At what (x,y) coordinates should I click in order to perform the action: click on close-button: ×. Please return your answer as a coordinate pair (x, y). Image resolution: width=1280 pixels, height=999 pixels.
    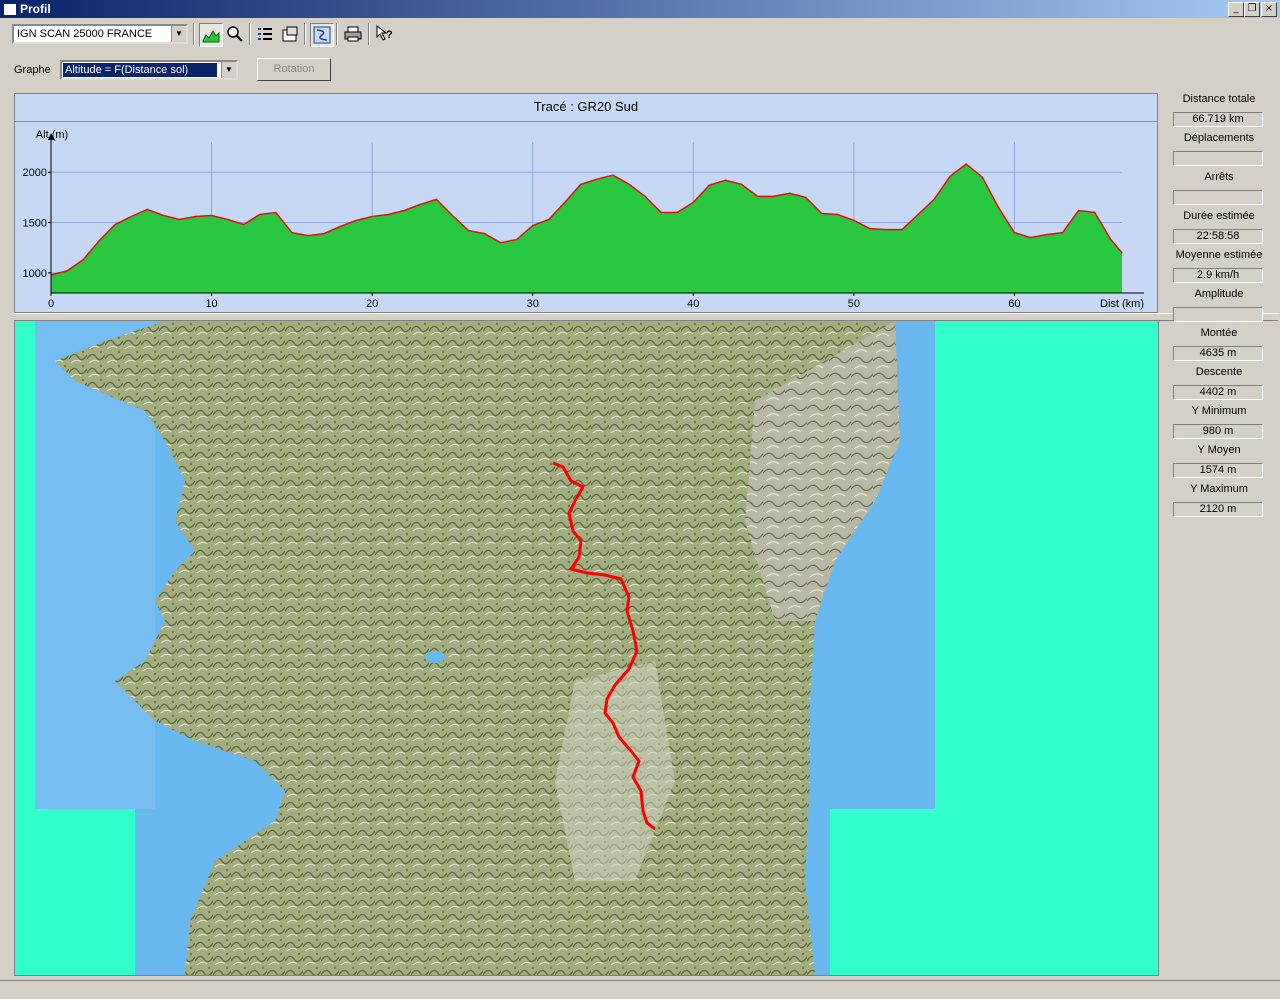
    Looking at the image, I should click on (1269, 9).